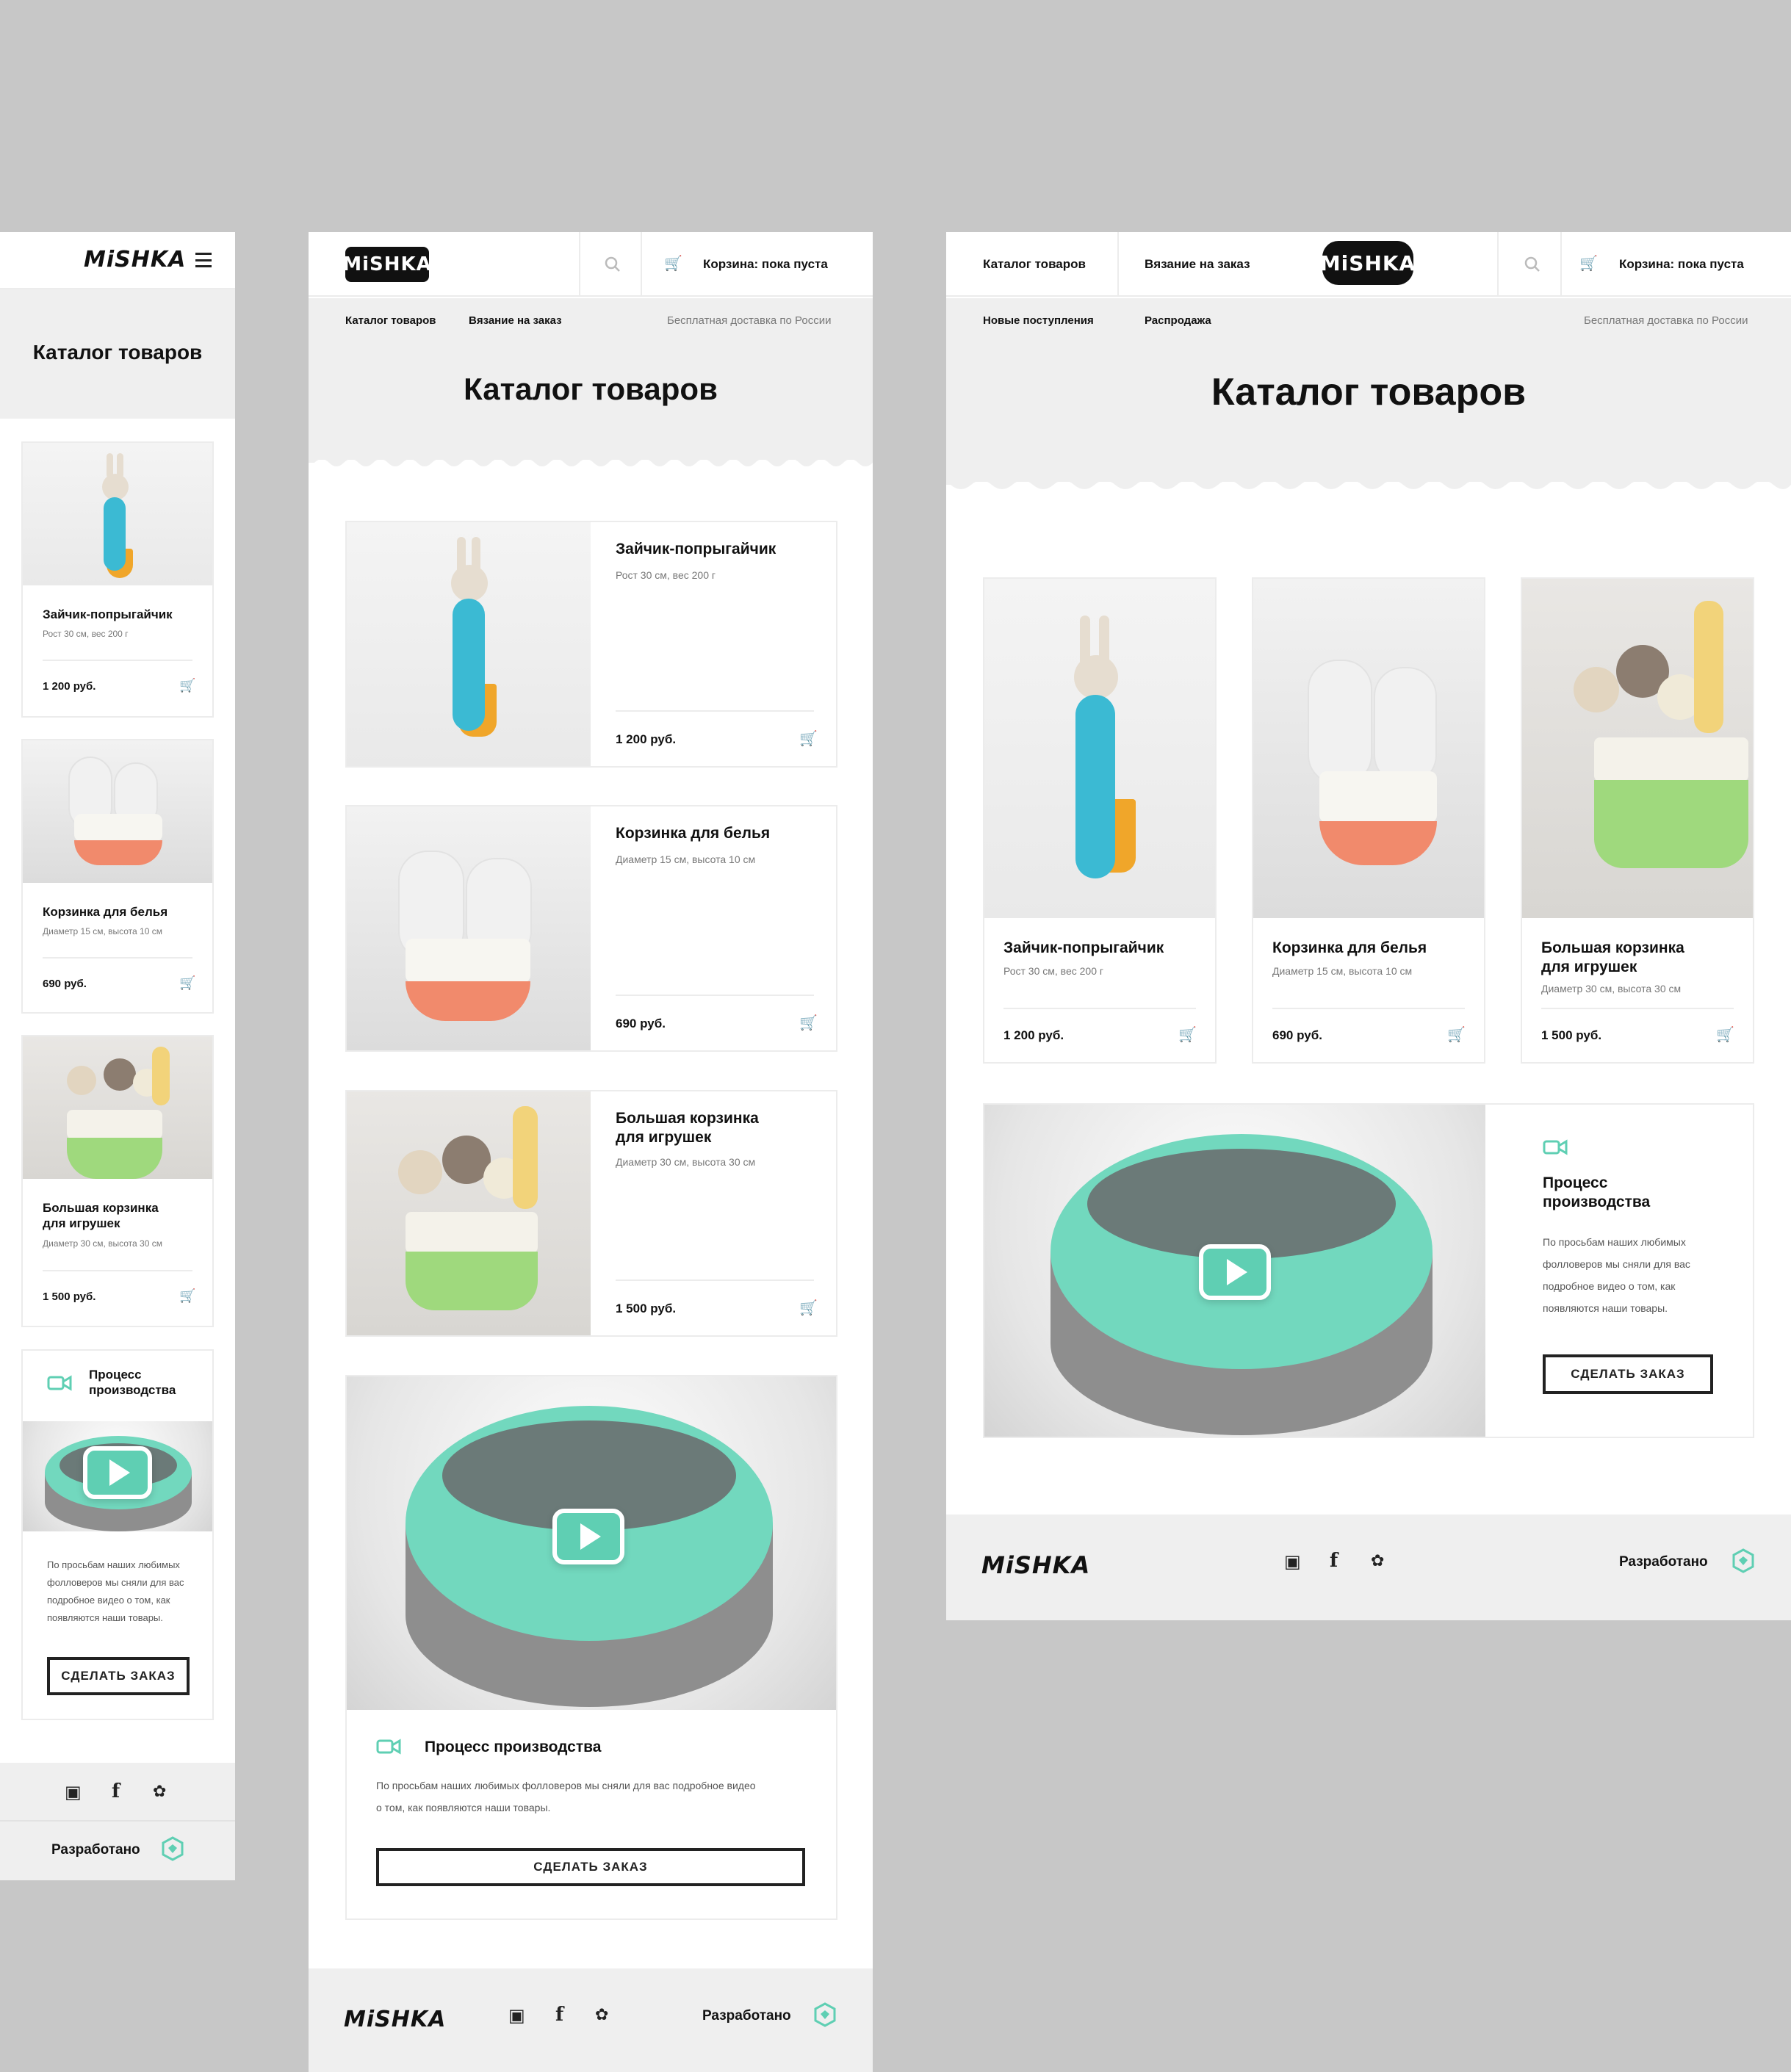 The height and width of the screenshot is (2072, 1791). What do you see at coordinates (1053, 971) in the screenshot?
I see `product-desc: Рост 30 см, вес 200 г` at bounding box center [1053, 971].